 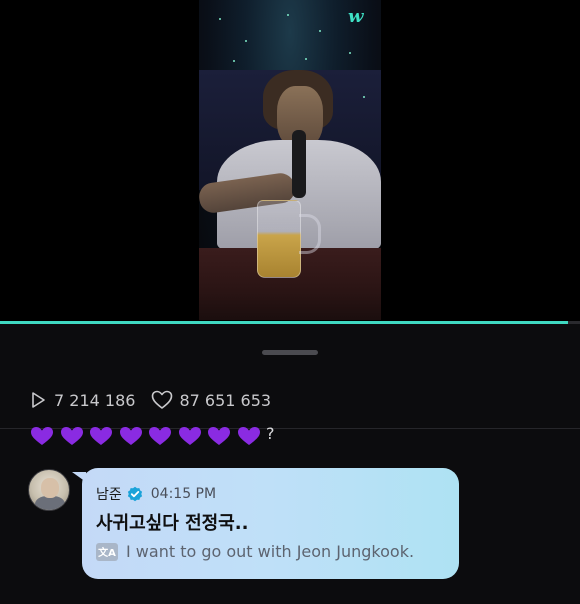 What do you see at coordinates (270, 551) in the screenshot?
I see `comment-translation-text: I want to go out with Jeon Jungkook.` at bounding box center [270, 551].